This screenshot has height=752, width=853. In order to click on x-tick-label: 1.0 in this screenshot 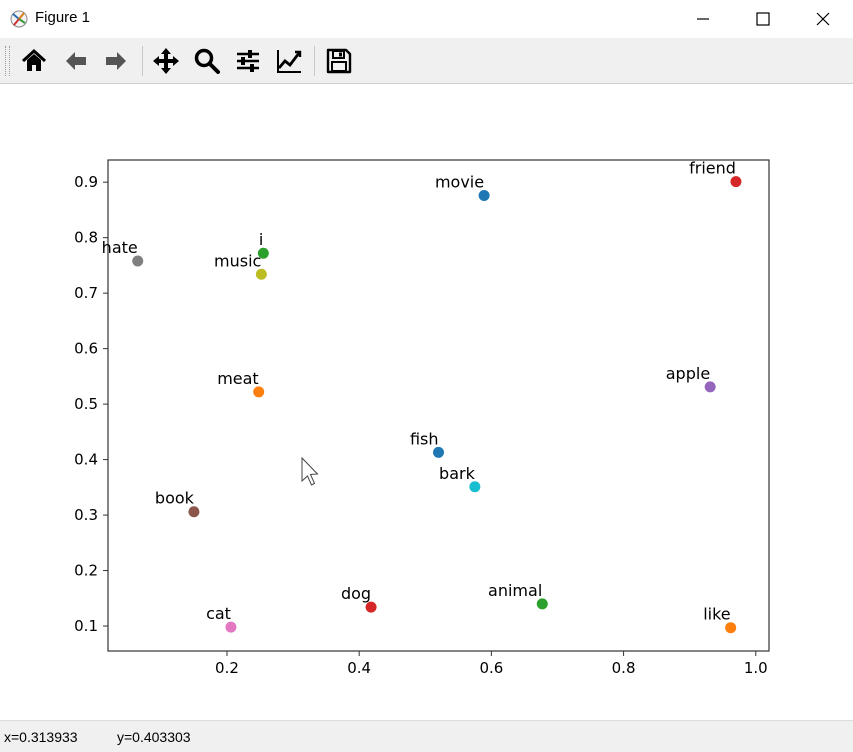, I will do `click(756, 668)`.